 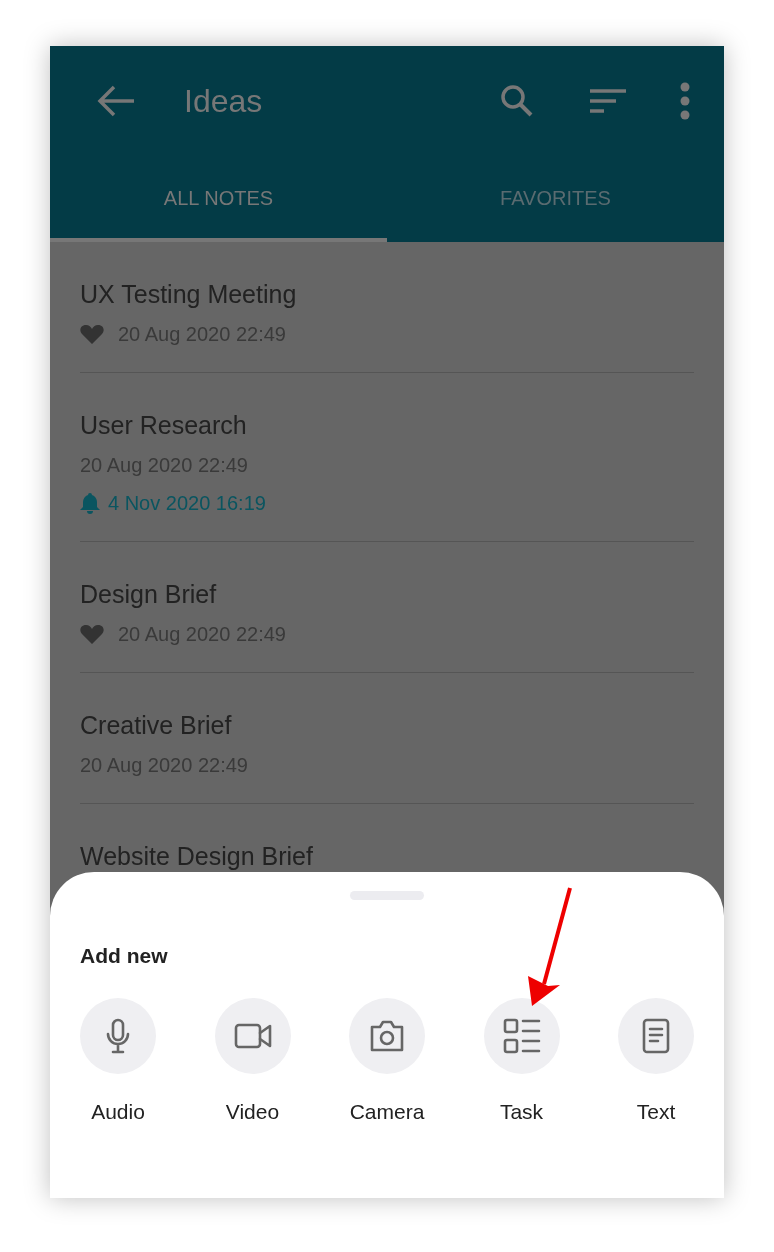 What do you see at coordinates (218, 199) in the screenshot?
I see `tab: ALL NOTES` at bounding box center [218, 199].